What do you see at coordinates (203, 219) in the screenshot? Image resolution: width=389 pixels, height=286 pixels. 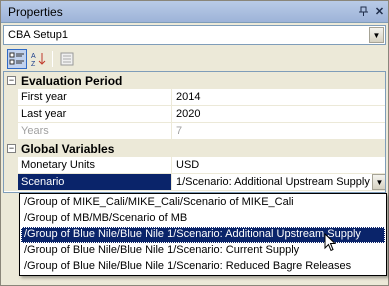 I see `dropdown-option: /Group of MB/MB/Scenario of MB` at bounding box center [203, 219].